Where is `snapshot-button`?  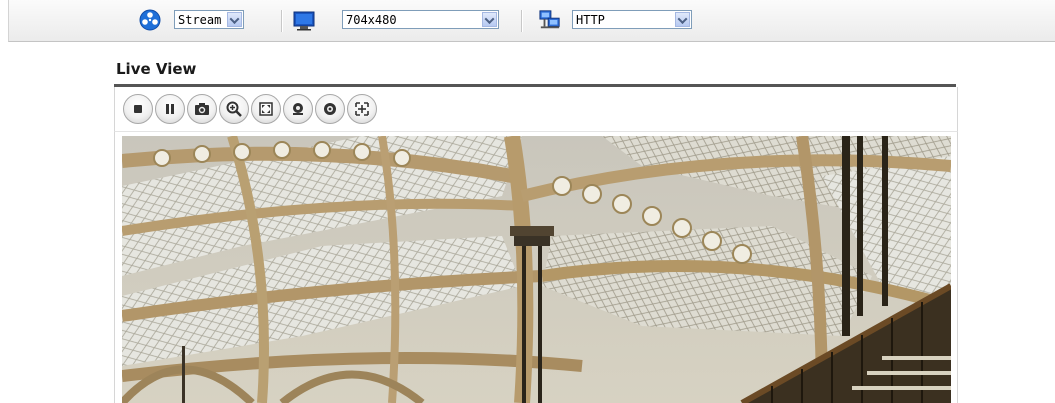 snapshot-button is located at coordinates (202, 109).